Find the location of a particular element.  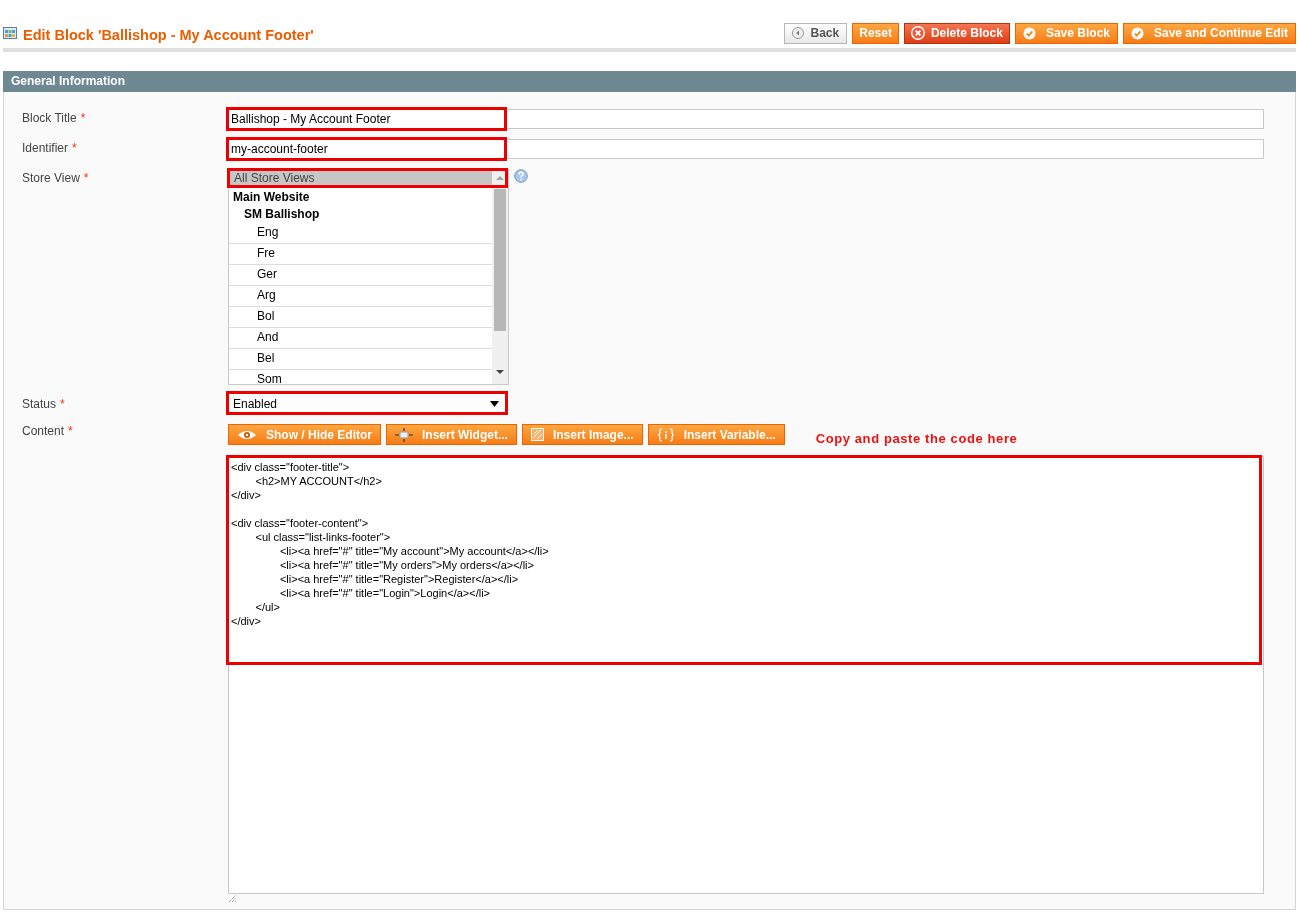

list-option: Ger is located at coordinates (360, 275).